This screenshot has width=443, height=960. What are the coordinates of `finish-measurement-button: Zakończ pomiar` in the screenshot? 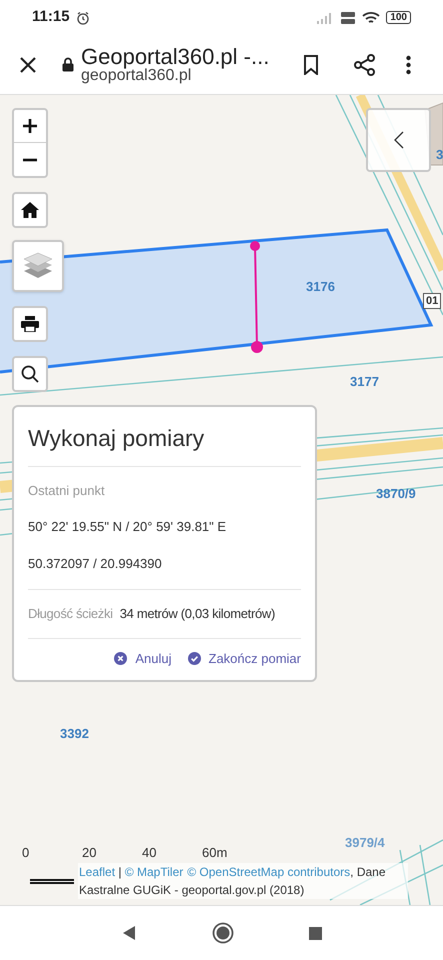 It's located at (244, 658).